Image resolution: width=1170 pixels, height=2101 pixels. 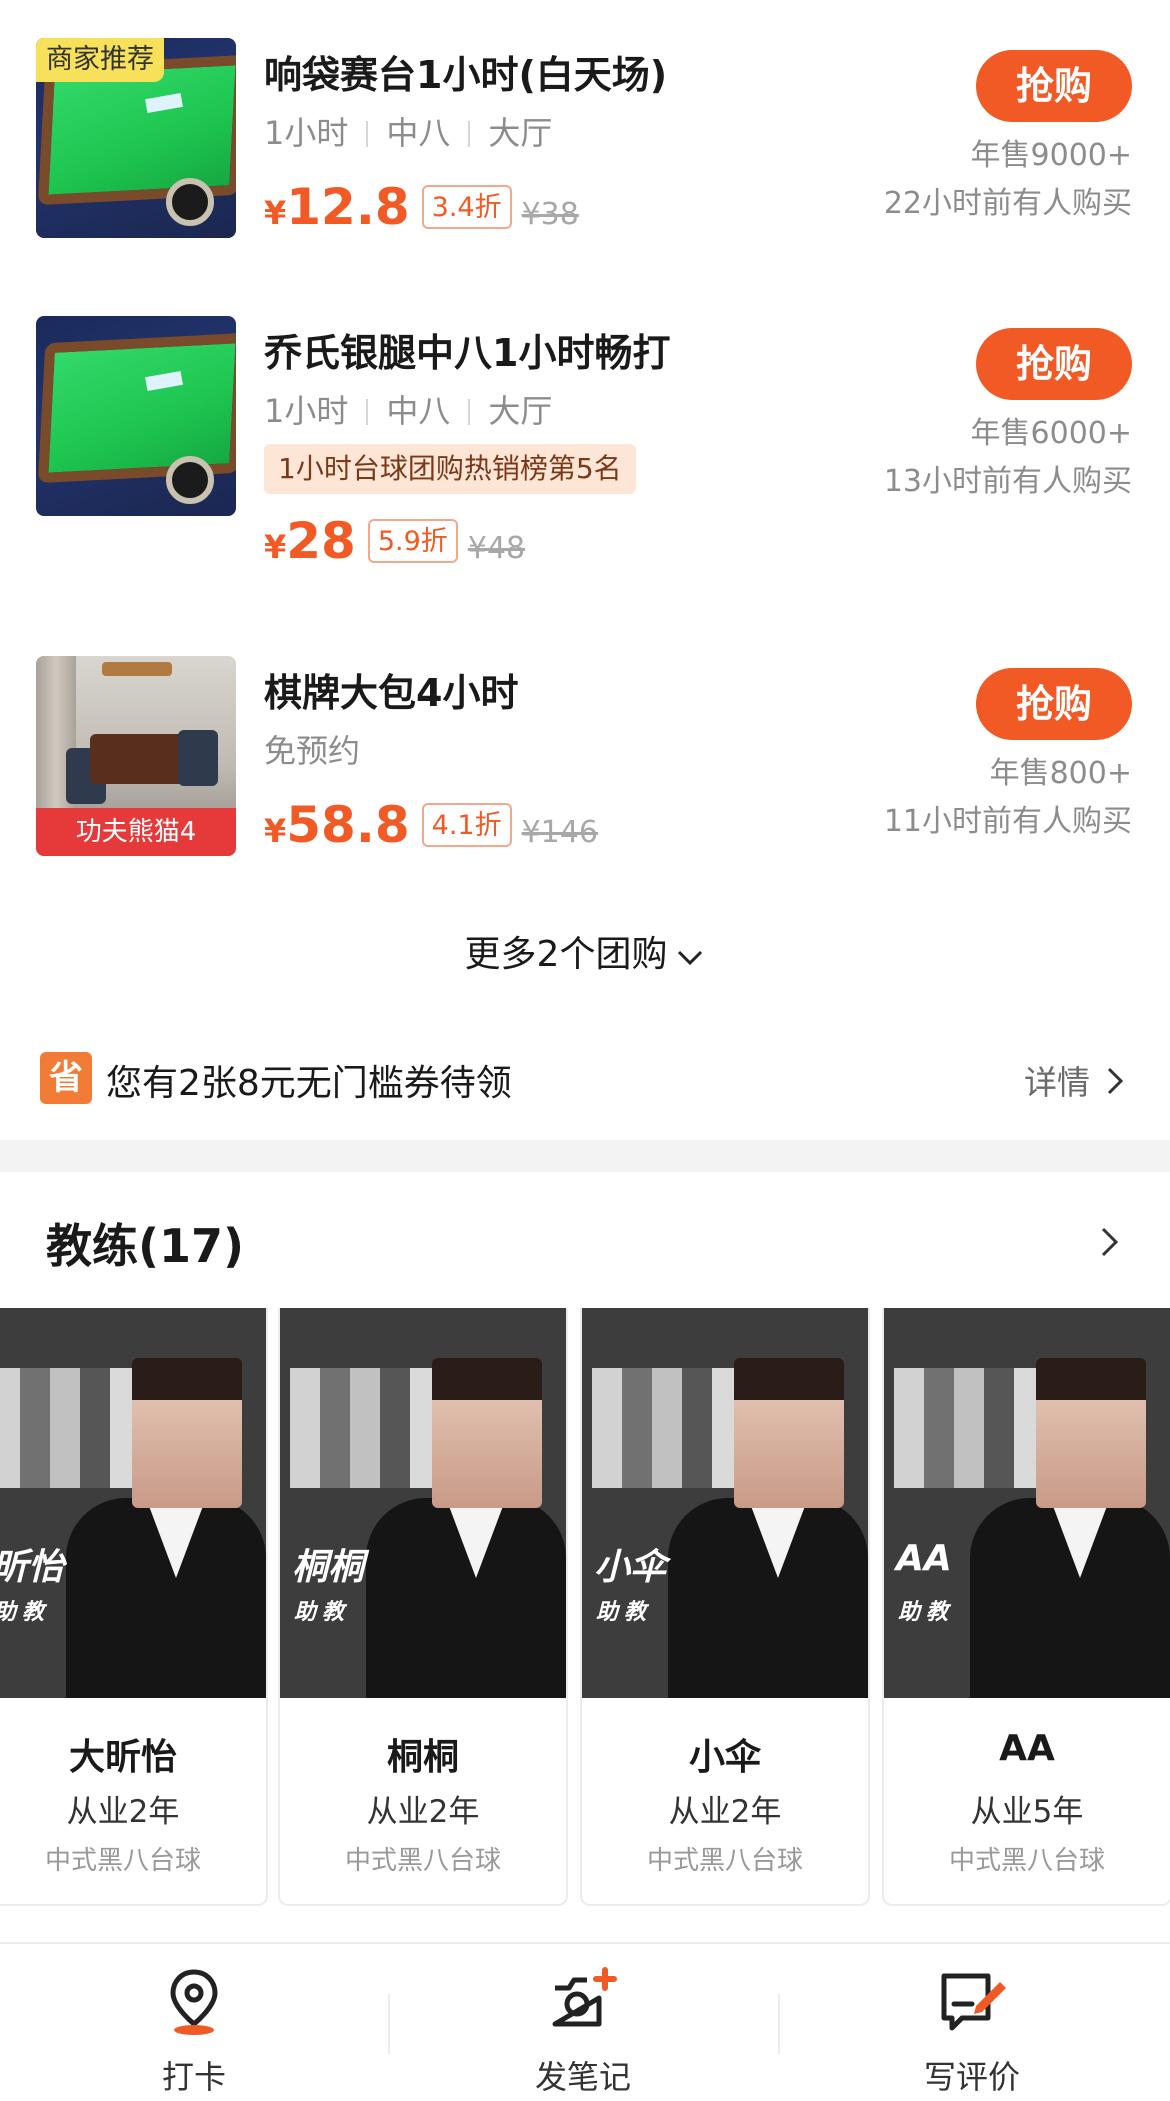 What do you see at coordinates (309, 1083) in the screenshot?
I see `coupon-text: 您有2张8元无门槛券待领` at bounding box center [309, 1083].